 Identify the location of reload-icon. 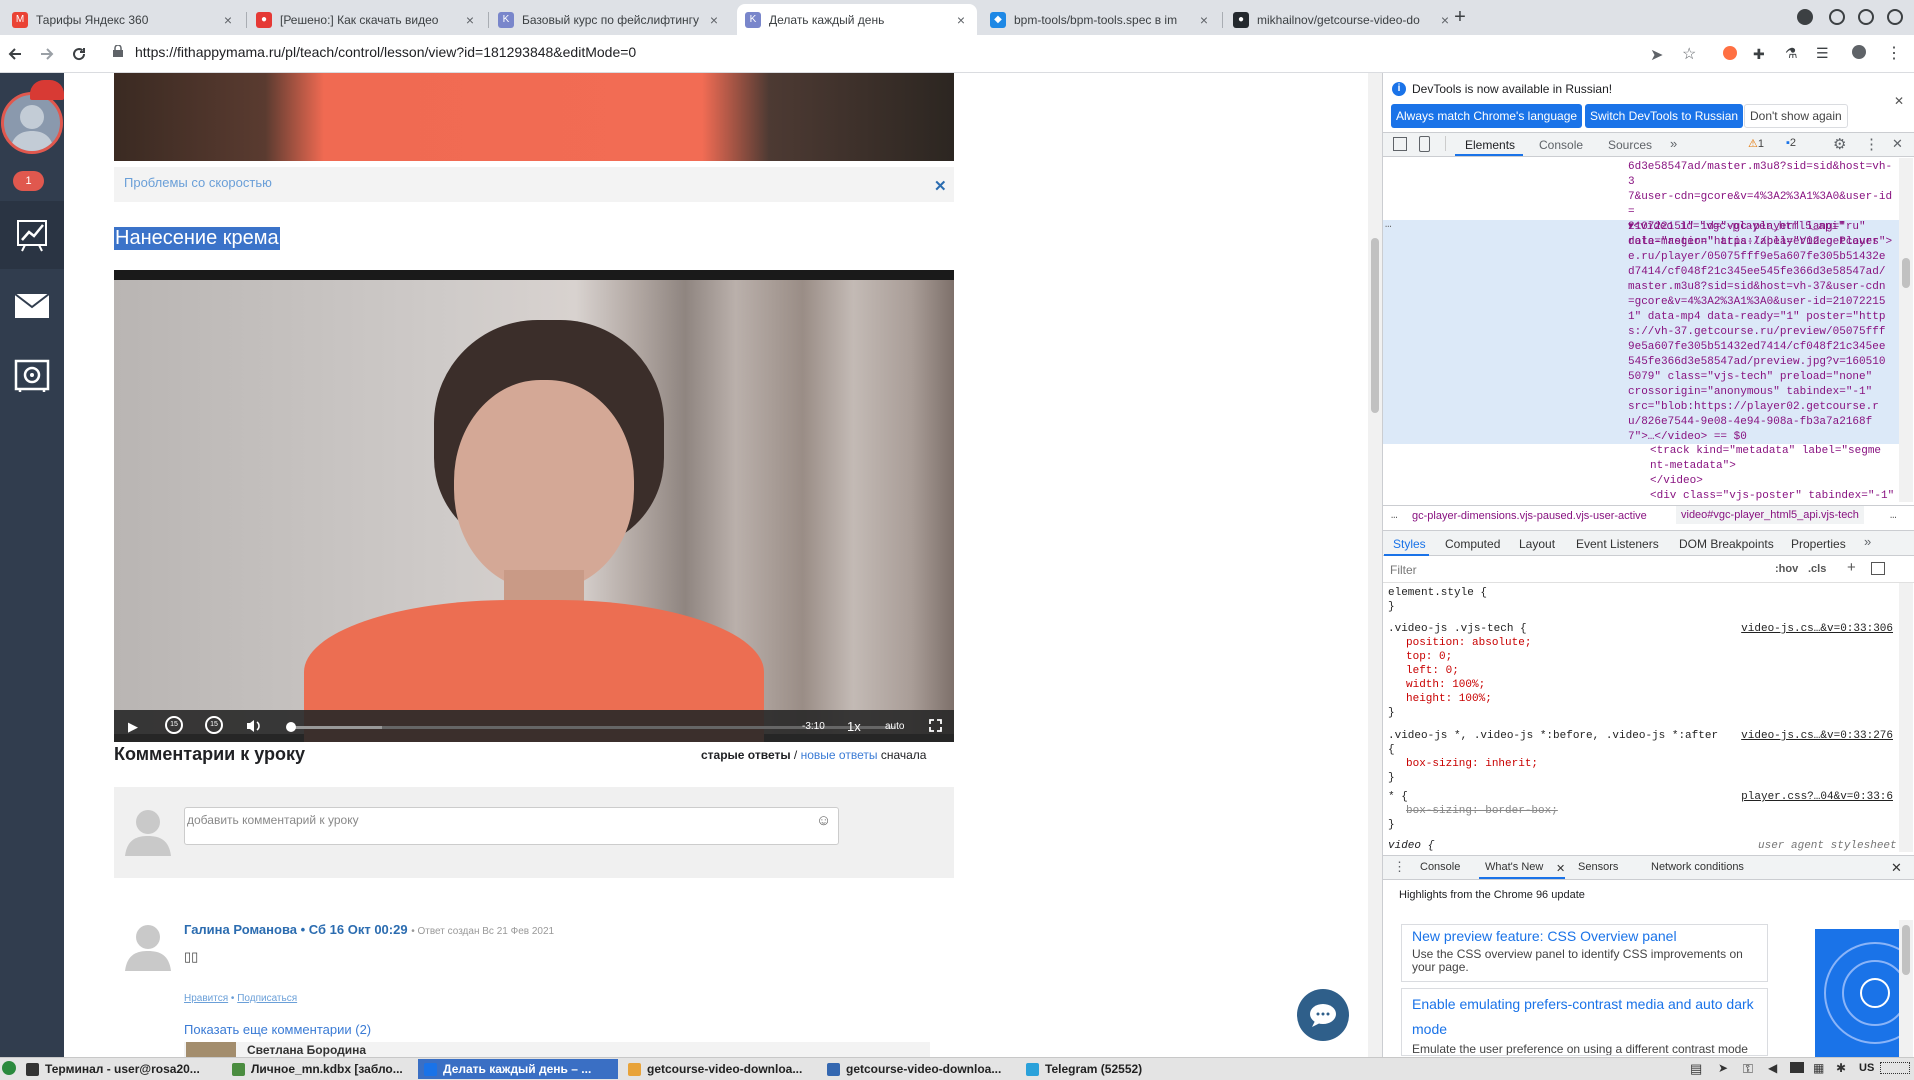
(79, 54).